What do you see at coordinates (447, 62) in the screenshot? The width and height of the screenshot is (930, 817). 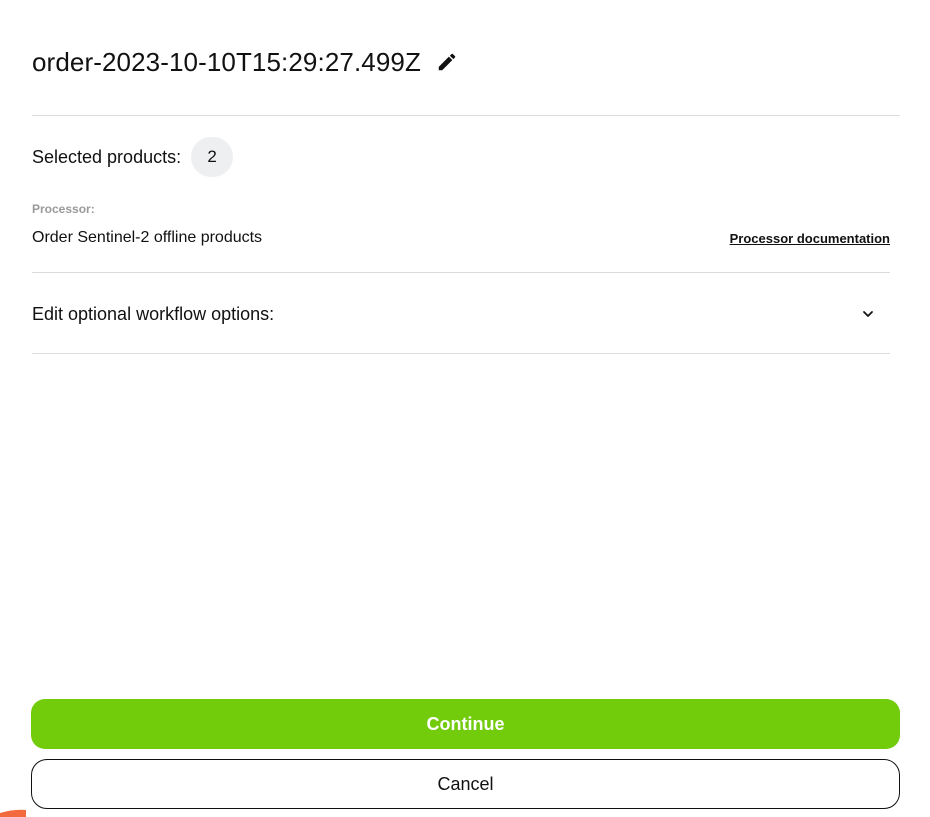 I see `pencil-icon` at bounding box center [447, 62].